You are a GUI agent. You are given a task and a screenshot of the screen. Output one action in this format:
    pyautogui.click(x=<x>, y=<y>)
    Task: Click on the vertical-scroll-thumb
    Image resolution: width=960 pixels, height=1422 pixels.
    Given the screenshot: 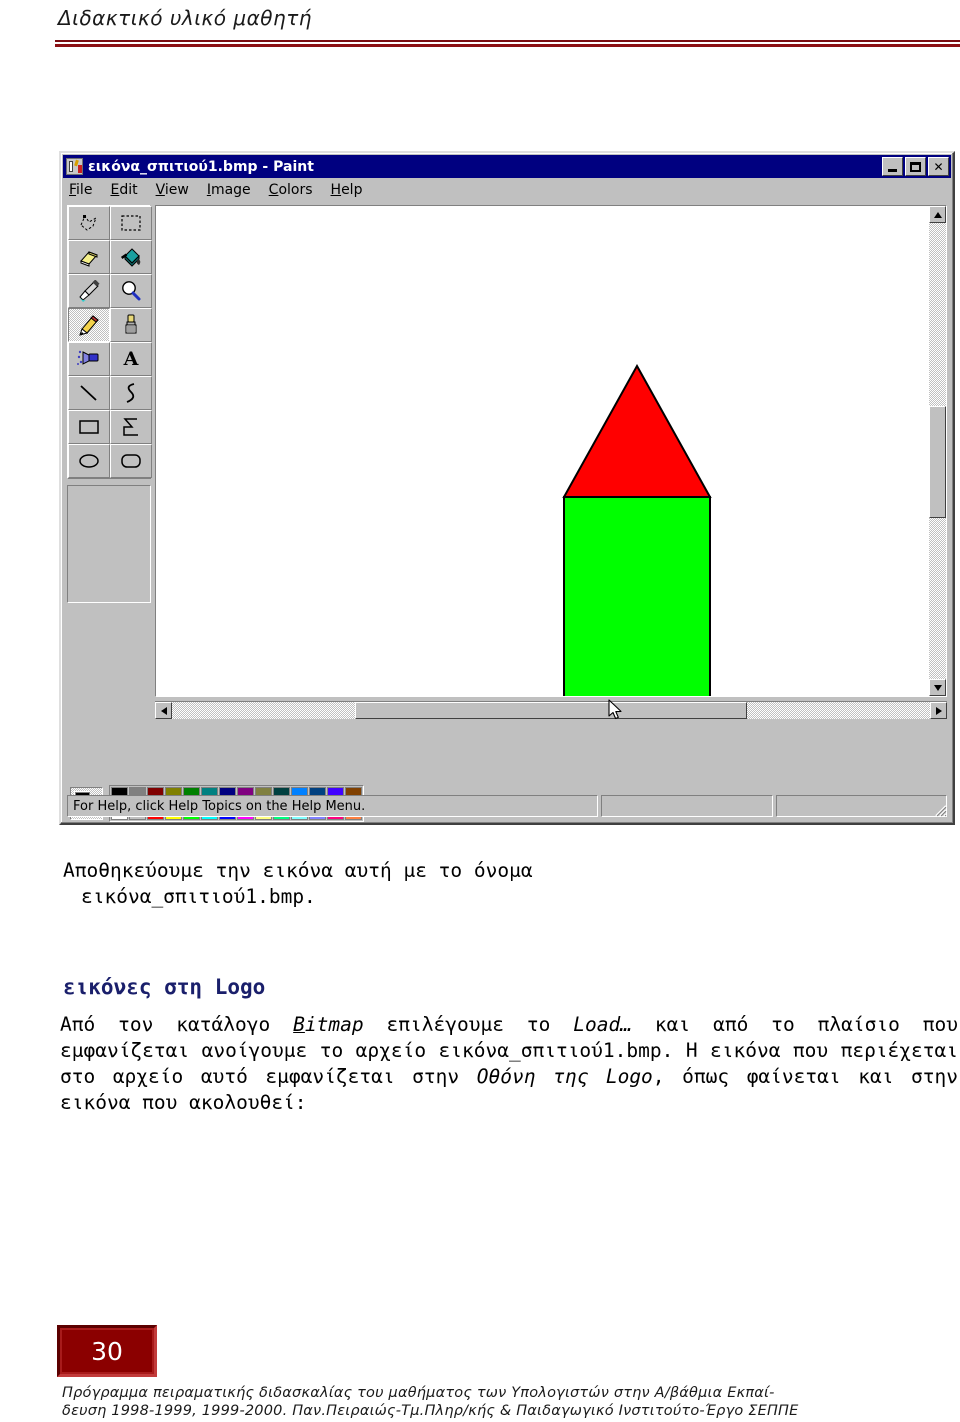 What is the action you would take?
    pyautogui.click(x=937, y=462)
    